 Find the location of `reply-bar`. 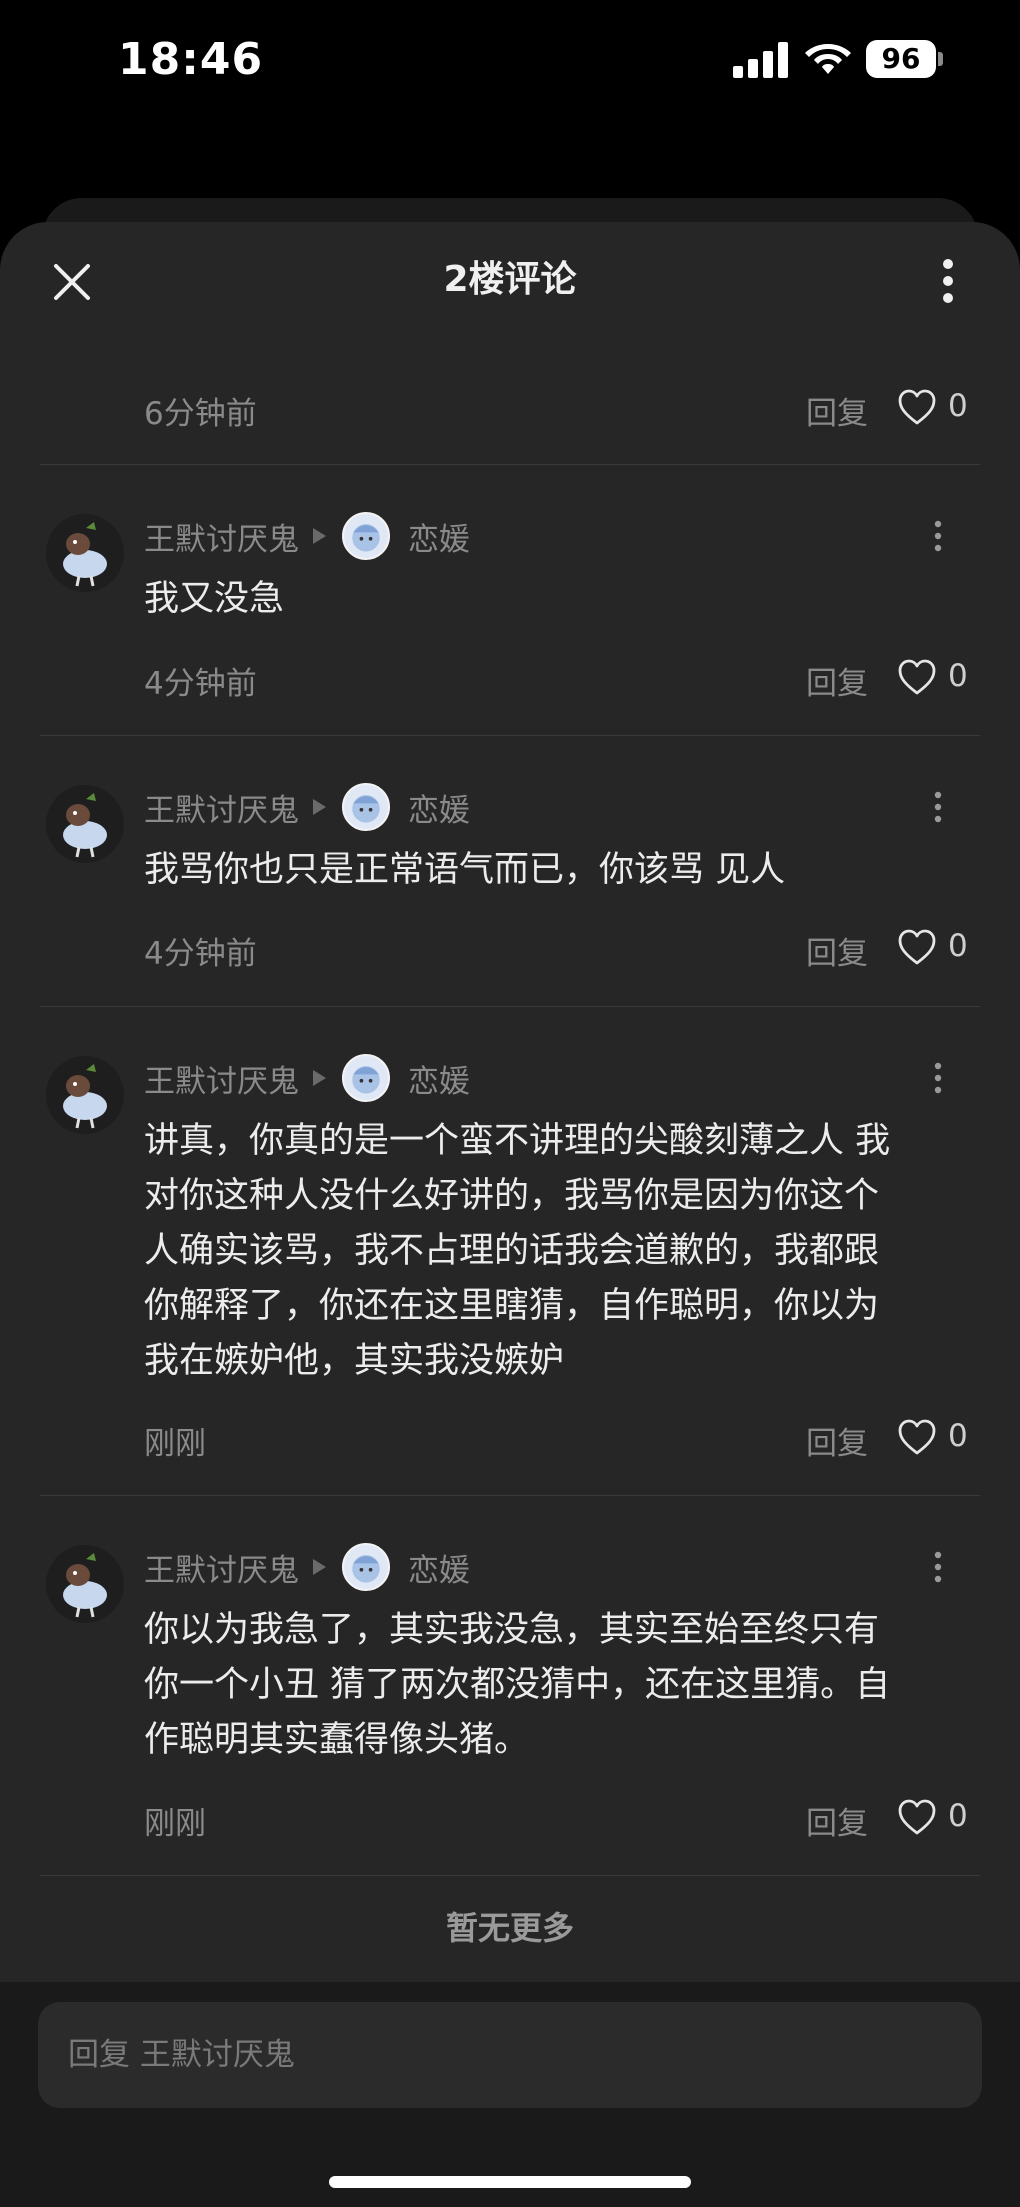

reply-bar is located at coordinates (510, 2094).